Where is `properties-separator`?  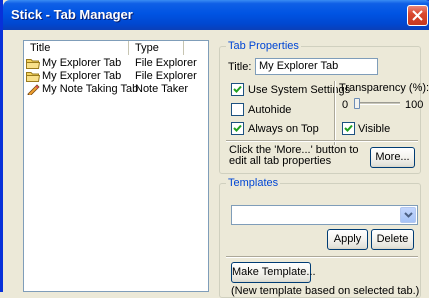
properties-separator is located at coordinates (322, 141).